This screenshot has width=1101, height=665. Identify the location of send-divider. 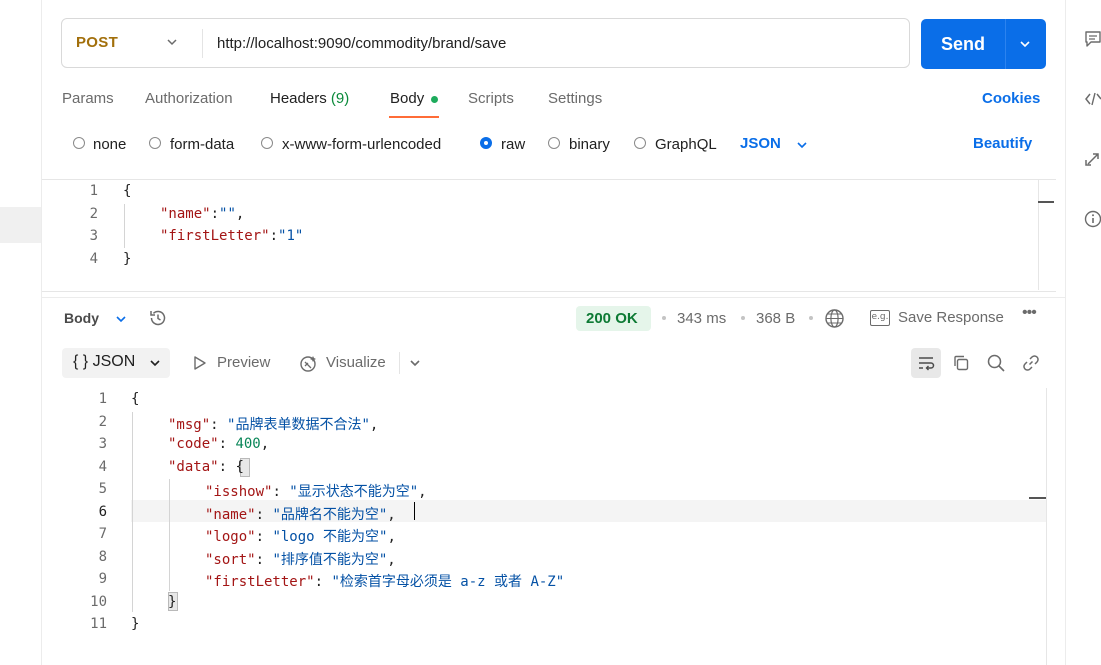
(1005, 44).